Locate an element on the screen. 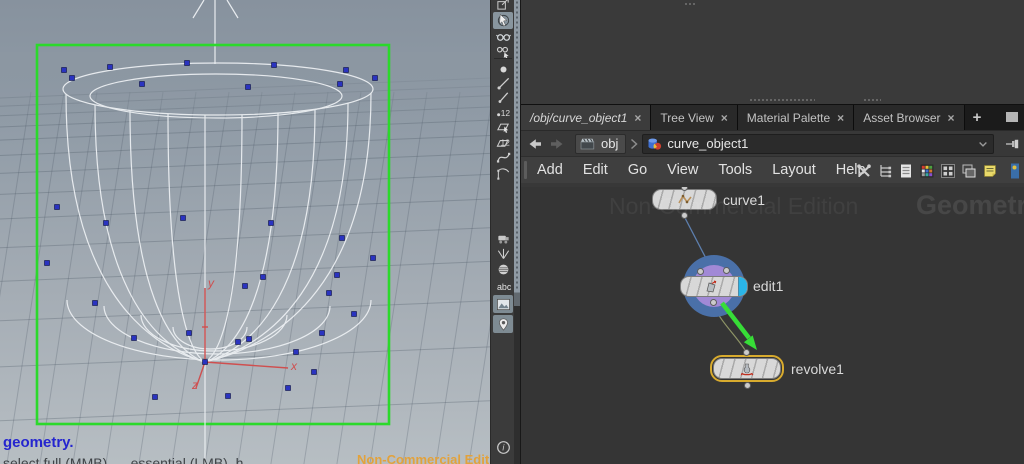 This screenshot has height=464, width=1024. pin-pane-button is located at coordinates (1013, 144).